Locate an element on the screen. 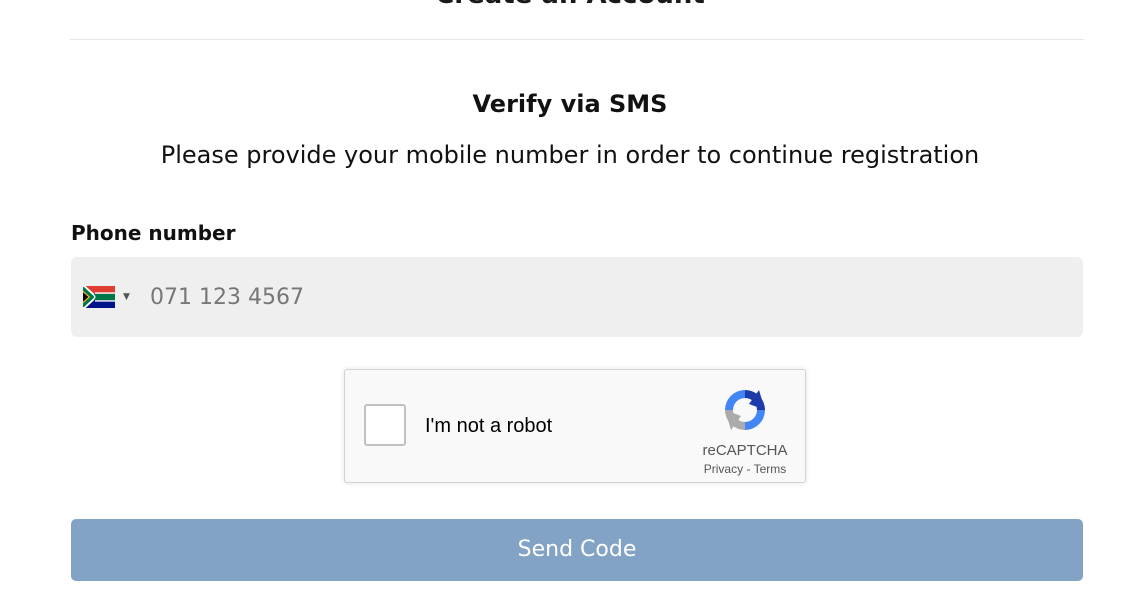  recaptcha-brand: reCAPTCHA is located at coordinates (745, 450).